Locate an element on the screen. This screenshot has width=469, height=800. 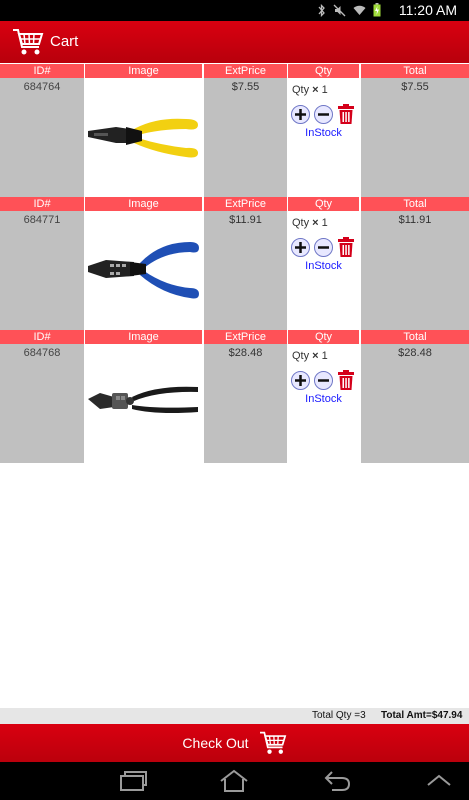
ext-price: $11.91 is located at coordinates (245, 220).